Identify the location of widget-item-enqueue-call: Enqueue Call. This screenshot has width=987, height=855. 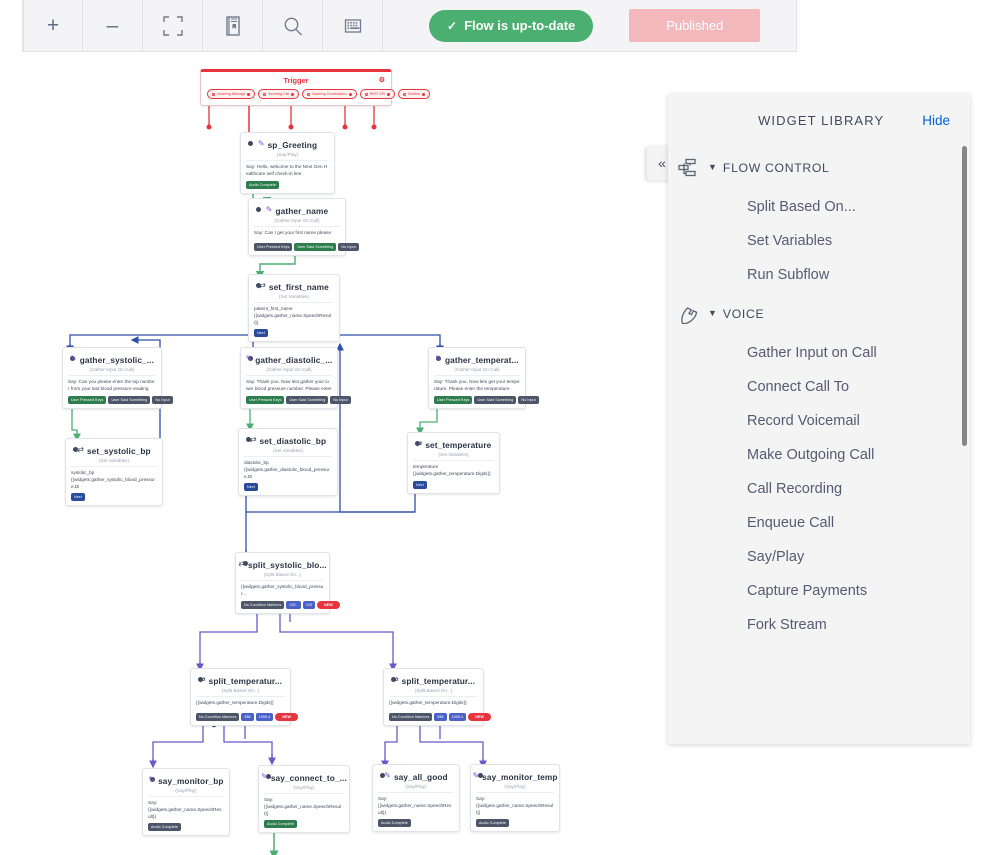
(819, 523).